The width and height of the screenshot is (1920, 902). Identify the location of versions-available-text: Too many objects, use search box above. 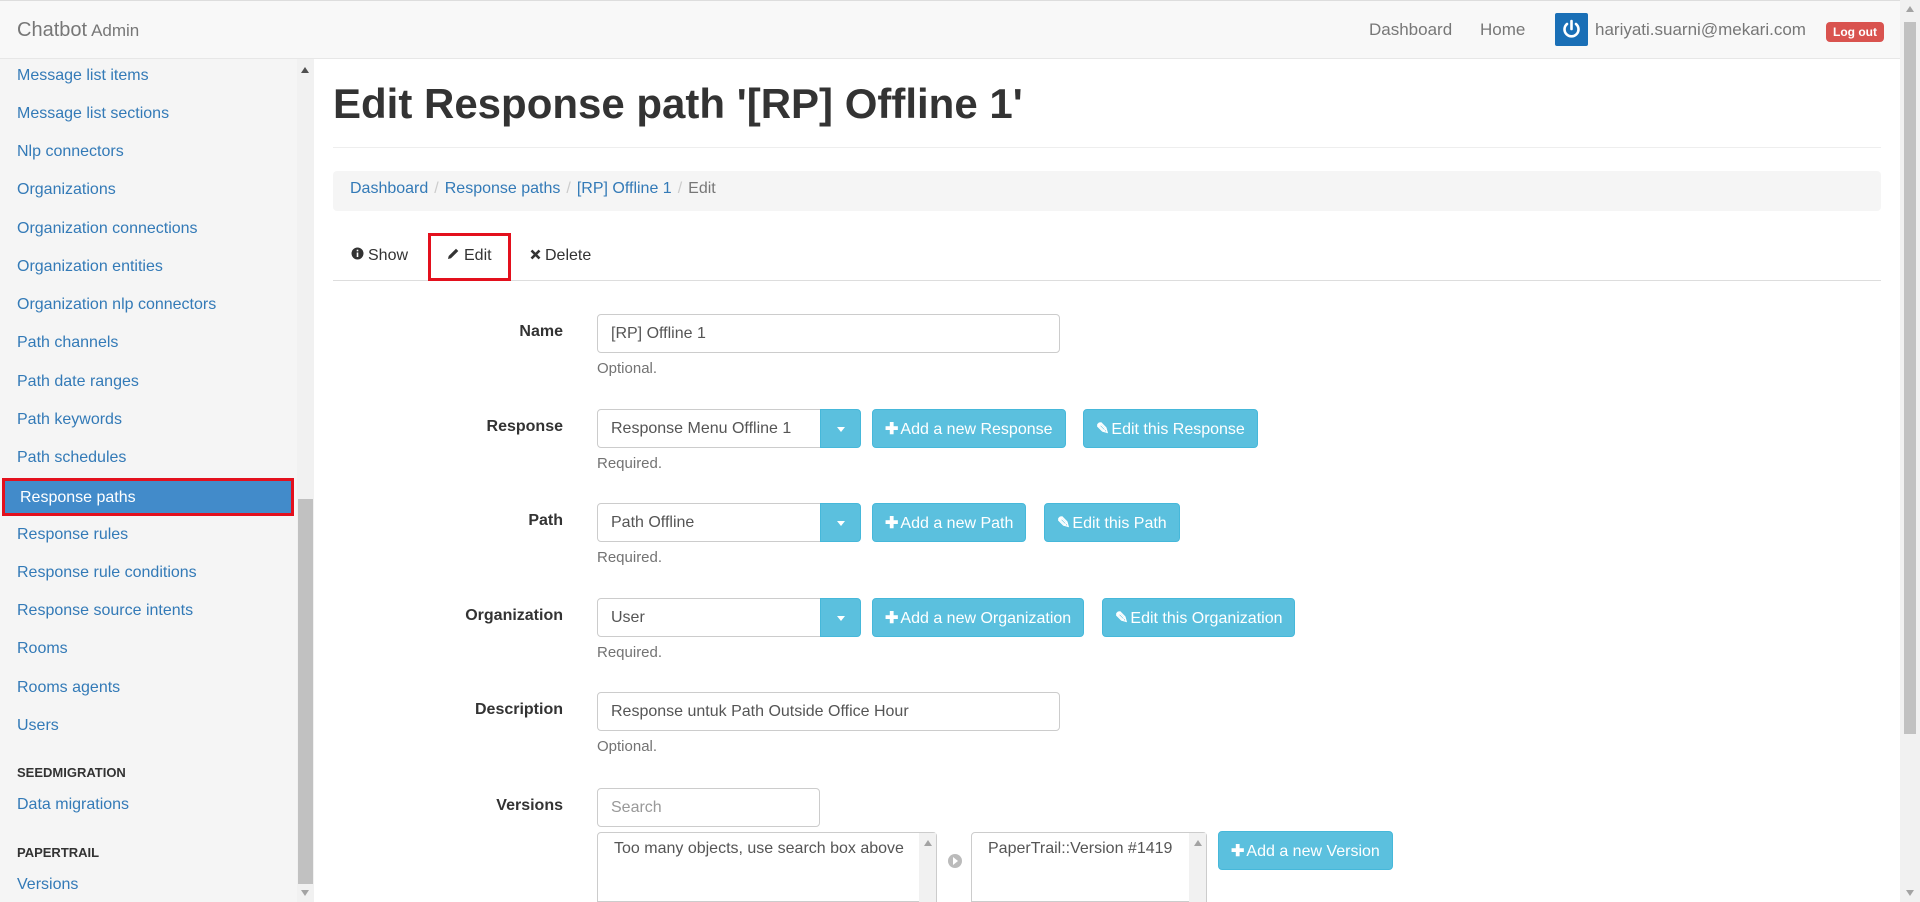
(759, 848).